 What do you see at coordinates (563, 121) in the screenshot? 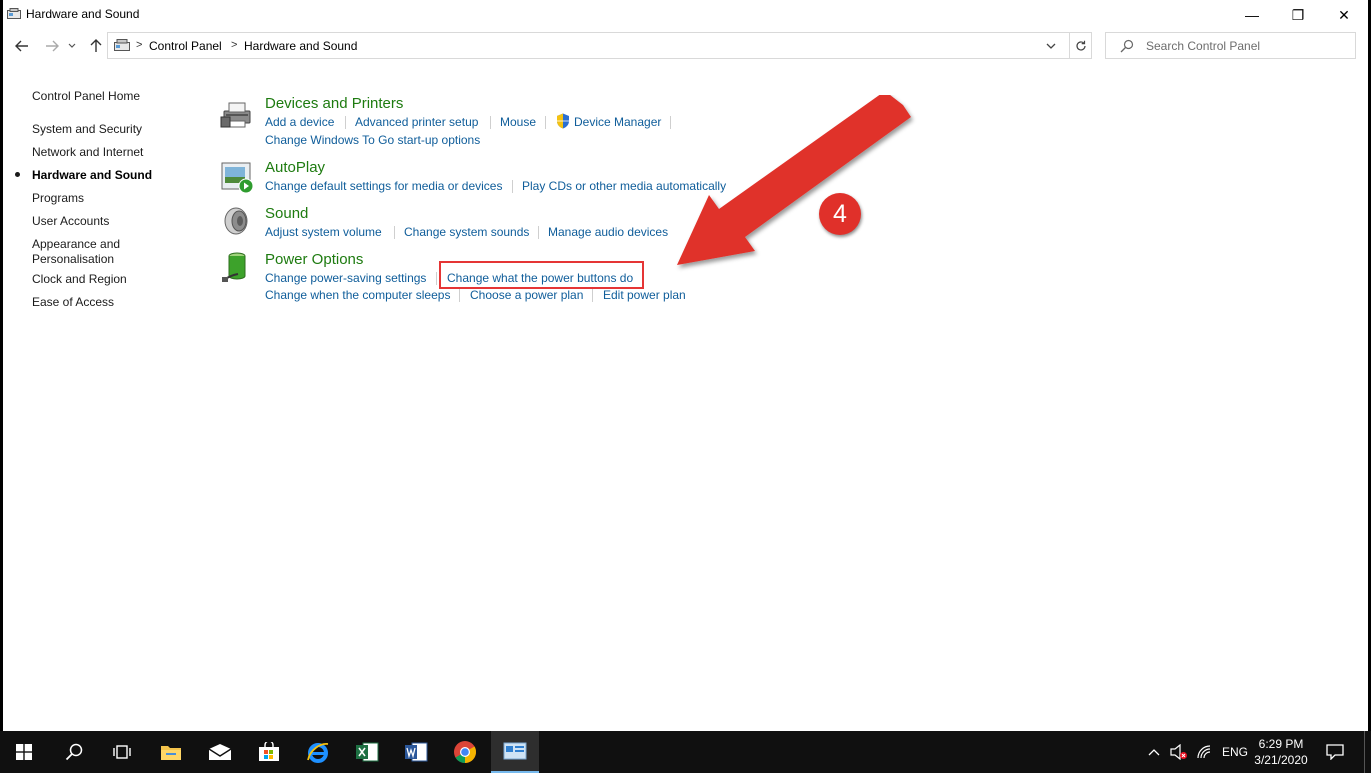
I see `uac-shield-icon` at bounding box center [563, 121].